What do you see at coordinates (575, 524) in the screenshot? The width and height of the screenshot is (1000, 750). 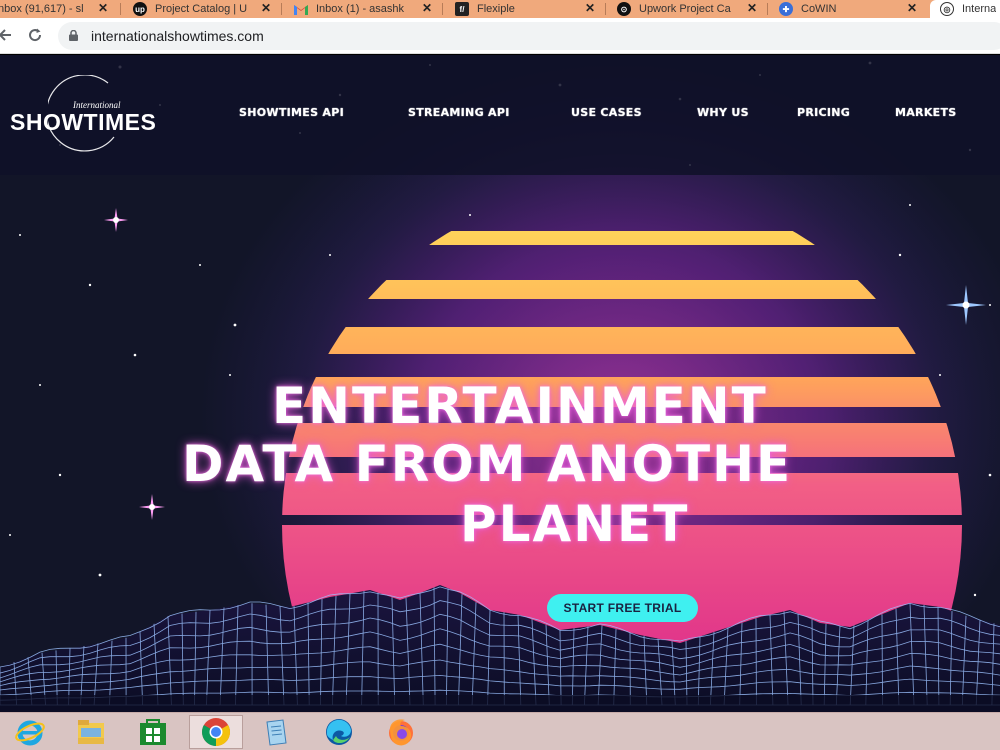 I see `hero-headline-line-3: PLANET` at bounding box center [575, 524].